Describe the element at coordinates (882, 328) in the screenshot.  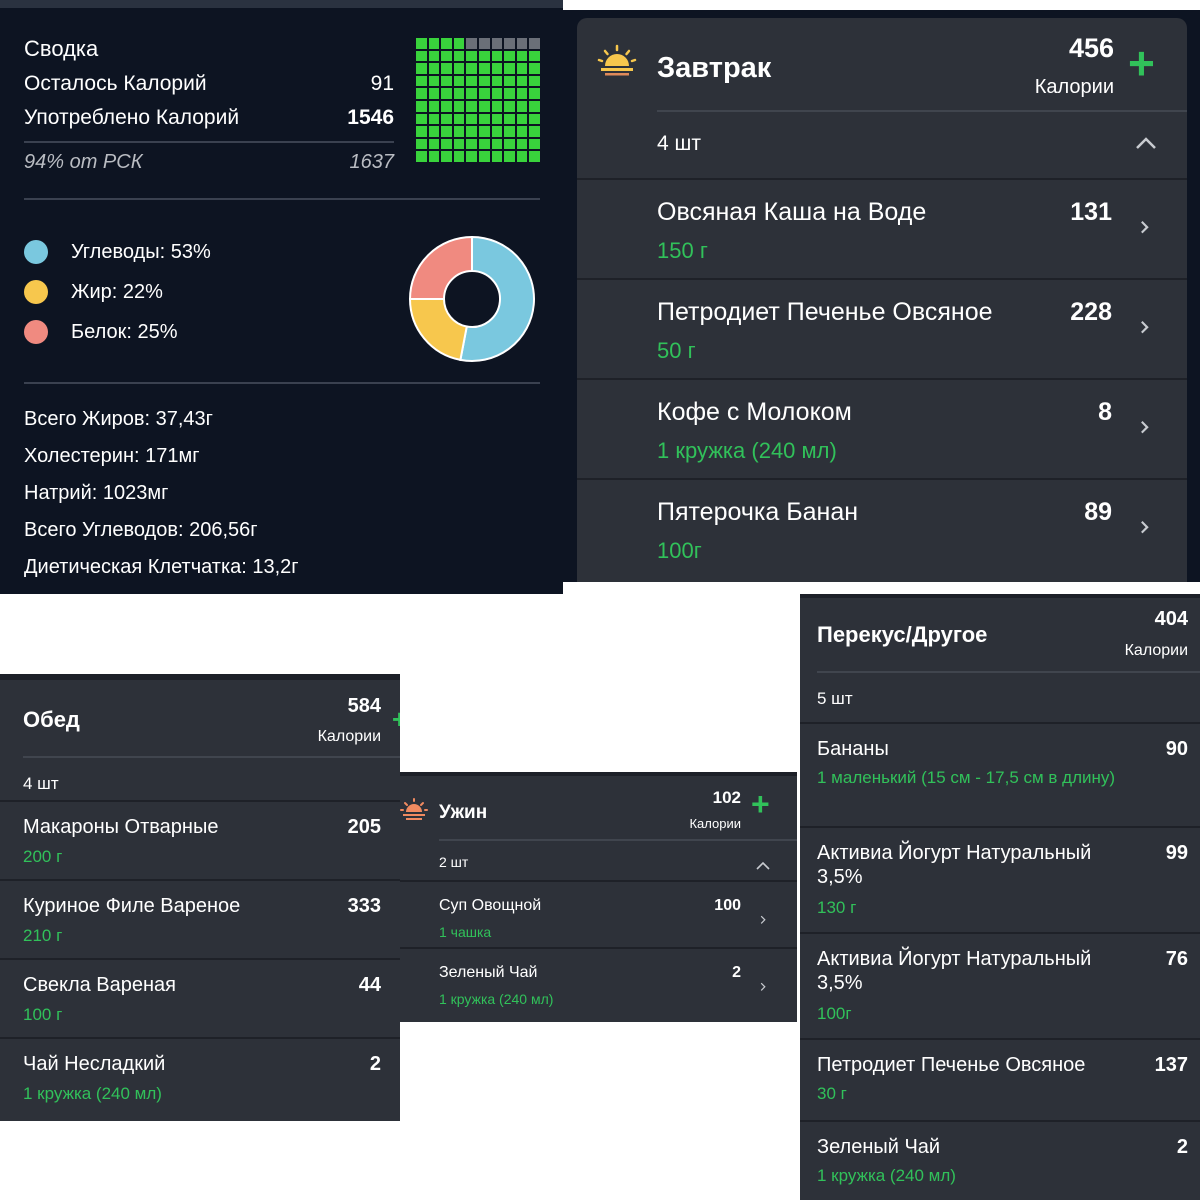
I see `food-item-row: Петродиет Печенье Овсяное 50 г 228` at that location.